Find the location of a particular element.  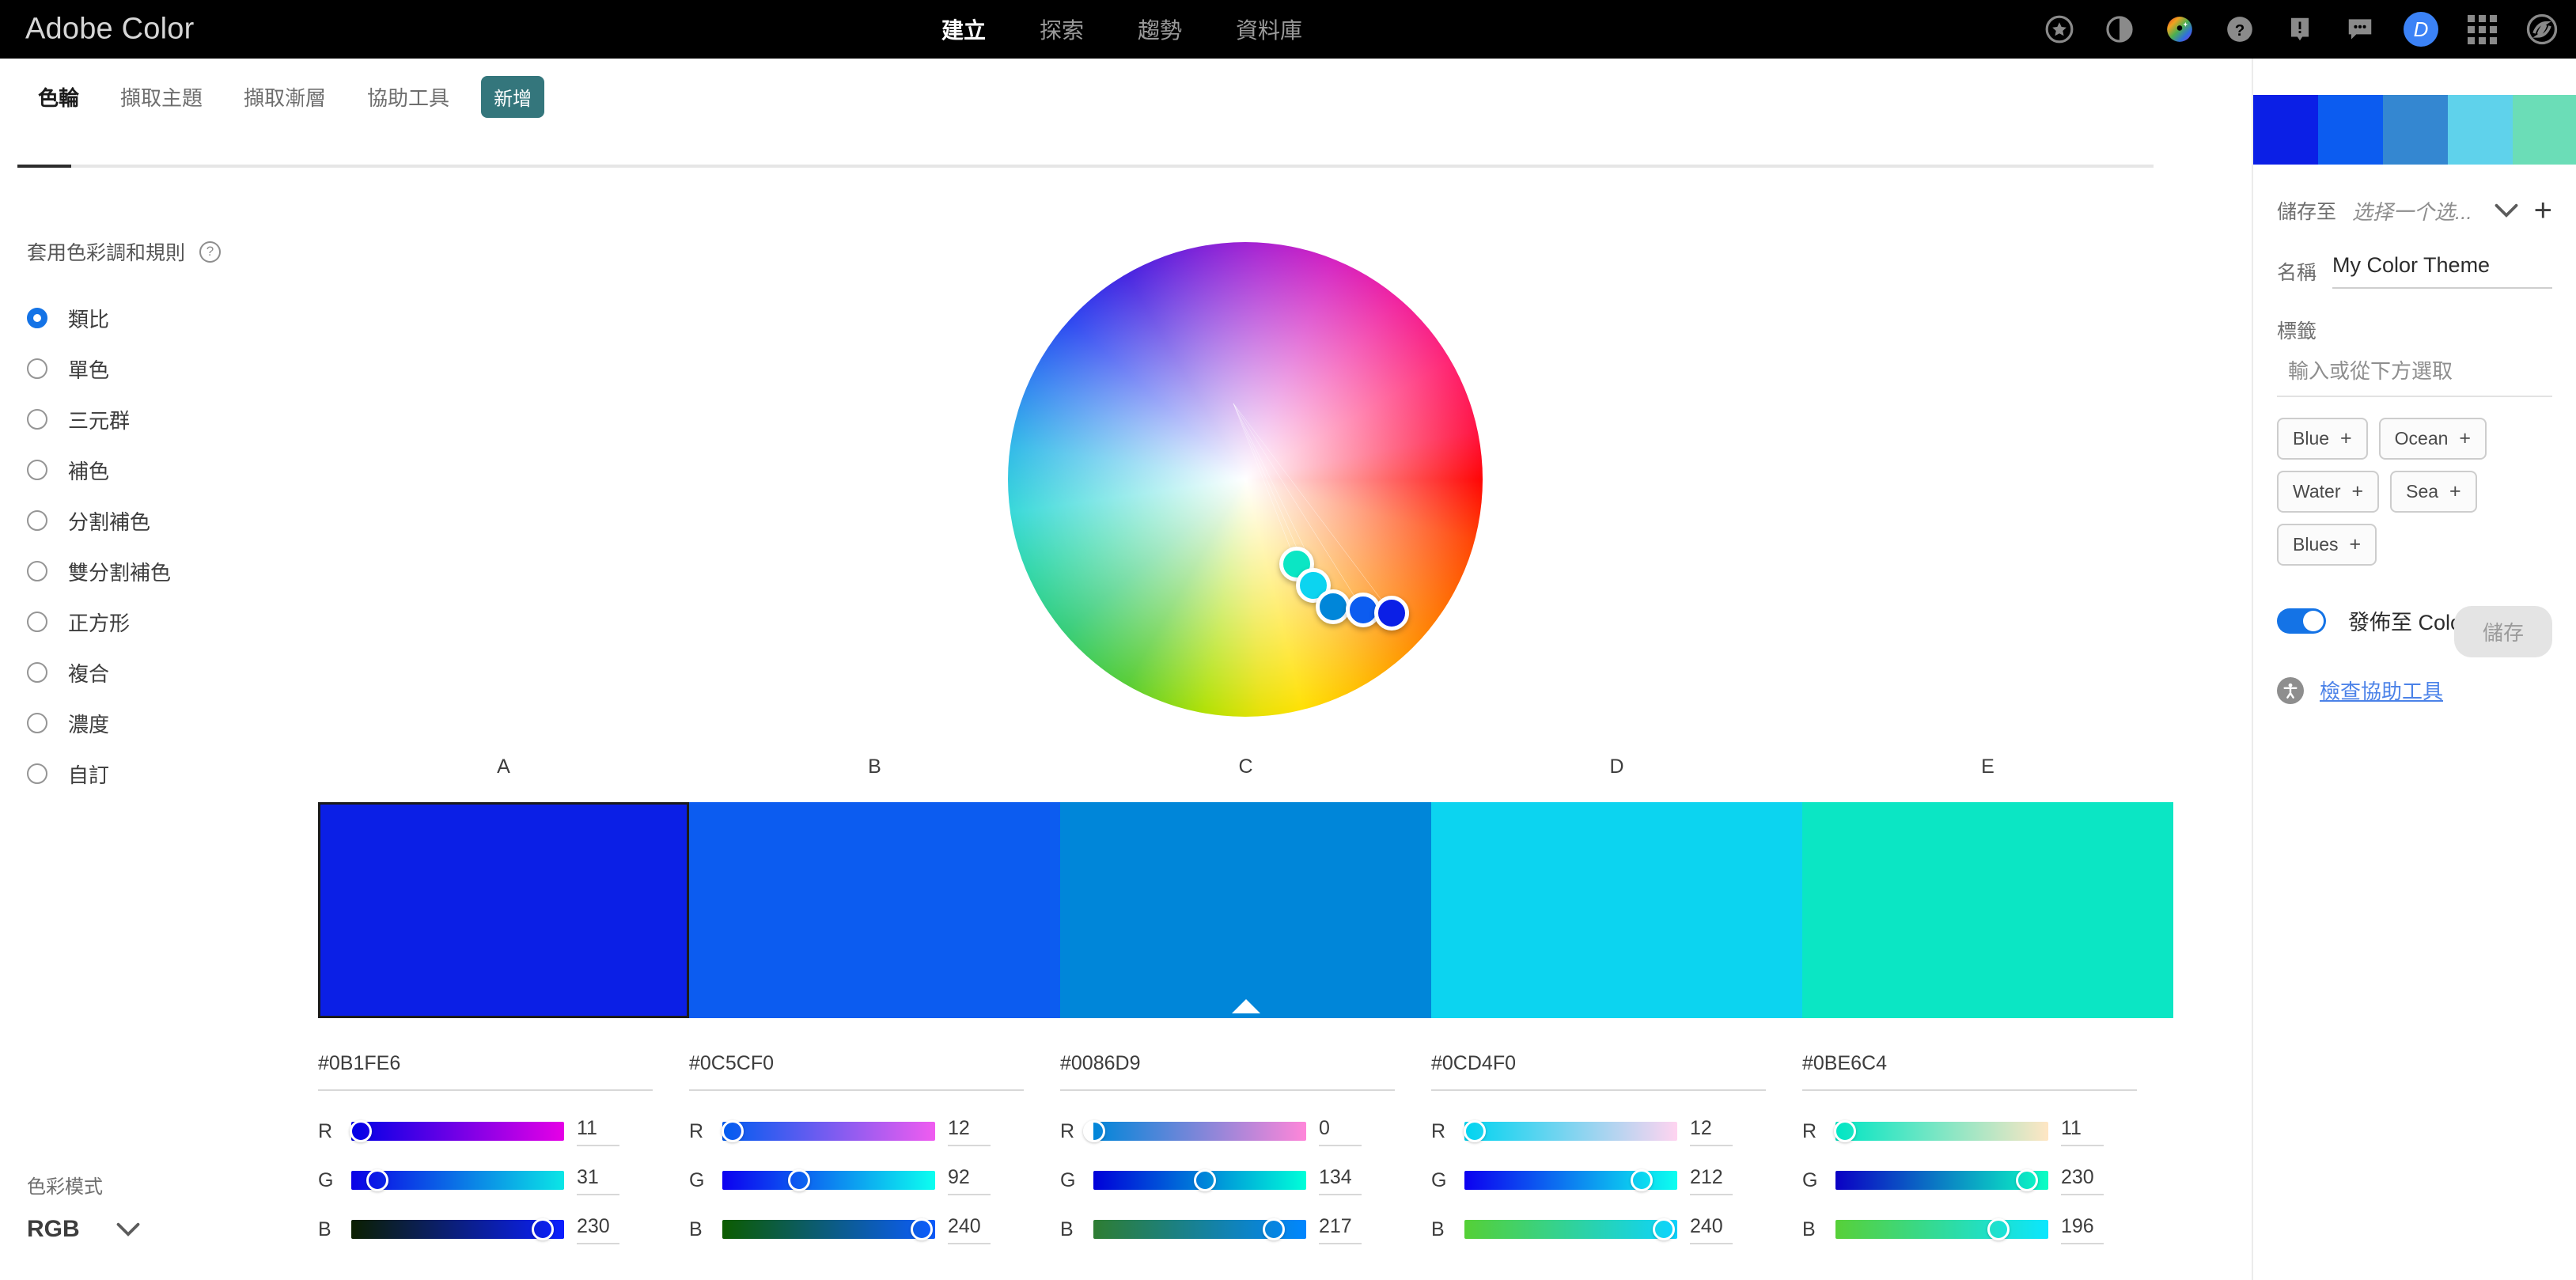

channel-value-g: 31 is located at coordinates (615, 1177).